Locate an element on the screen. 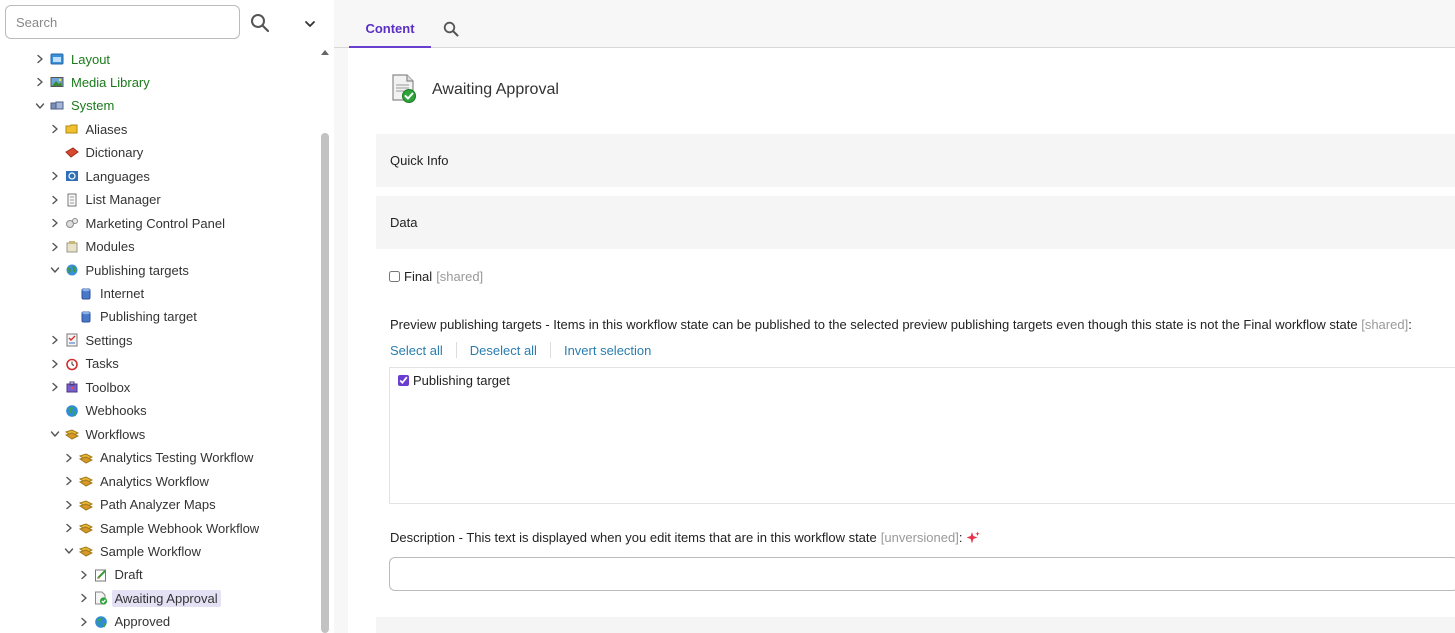 This screenshot has height=633, width=1455. tree-node: Dictionary is located at coordinates (98, 153).